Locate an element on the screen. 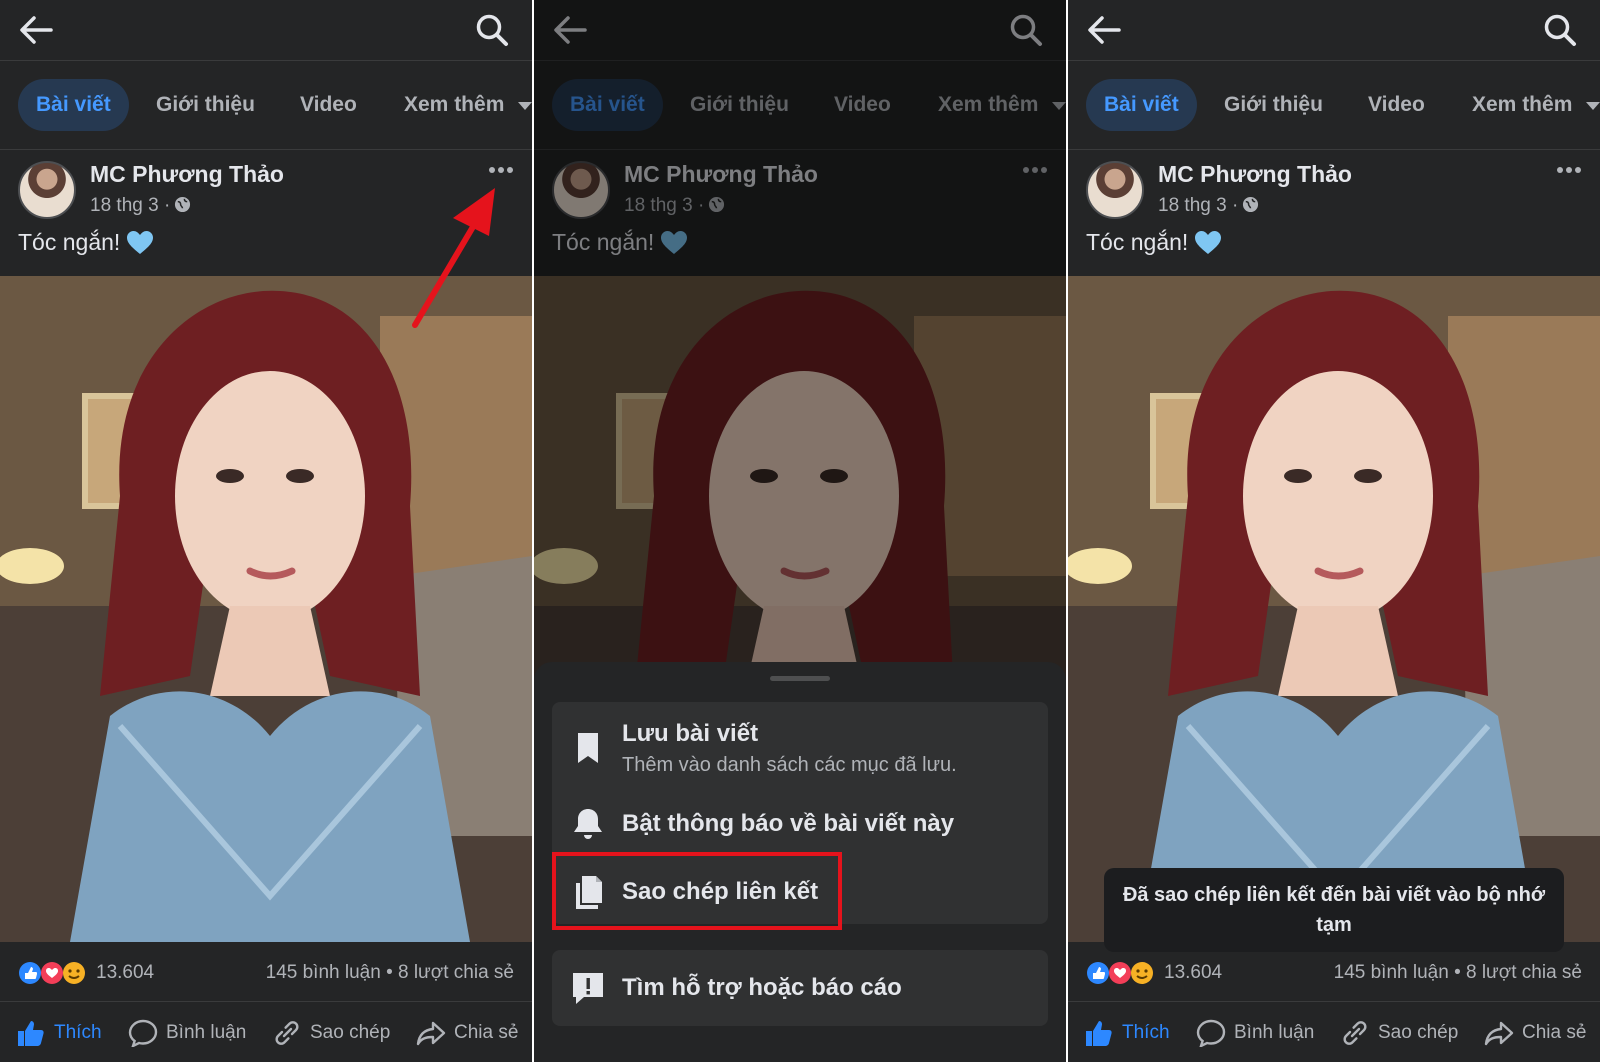 The image size is (1600, 1062). save-post-subtitle: Thêm vào danh sách các mục đã lưu. is located at coordinates (789, 765).